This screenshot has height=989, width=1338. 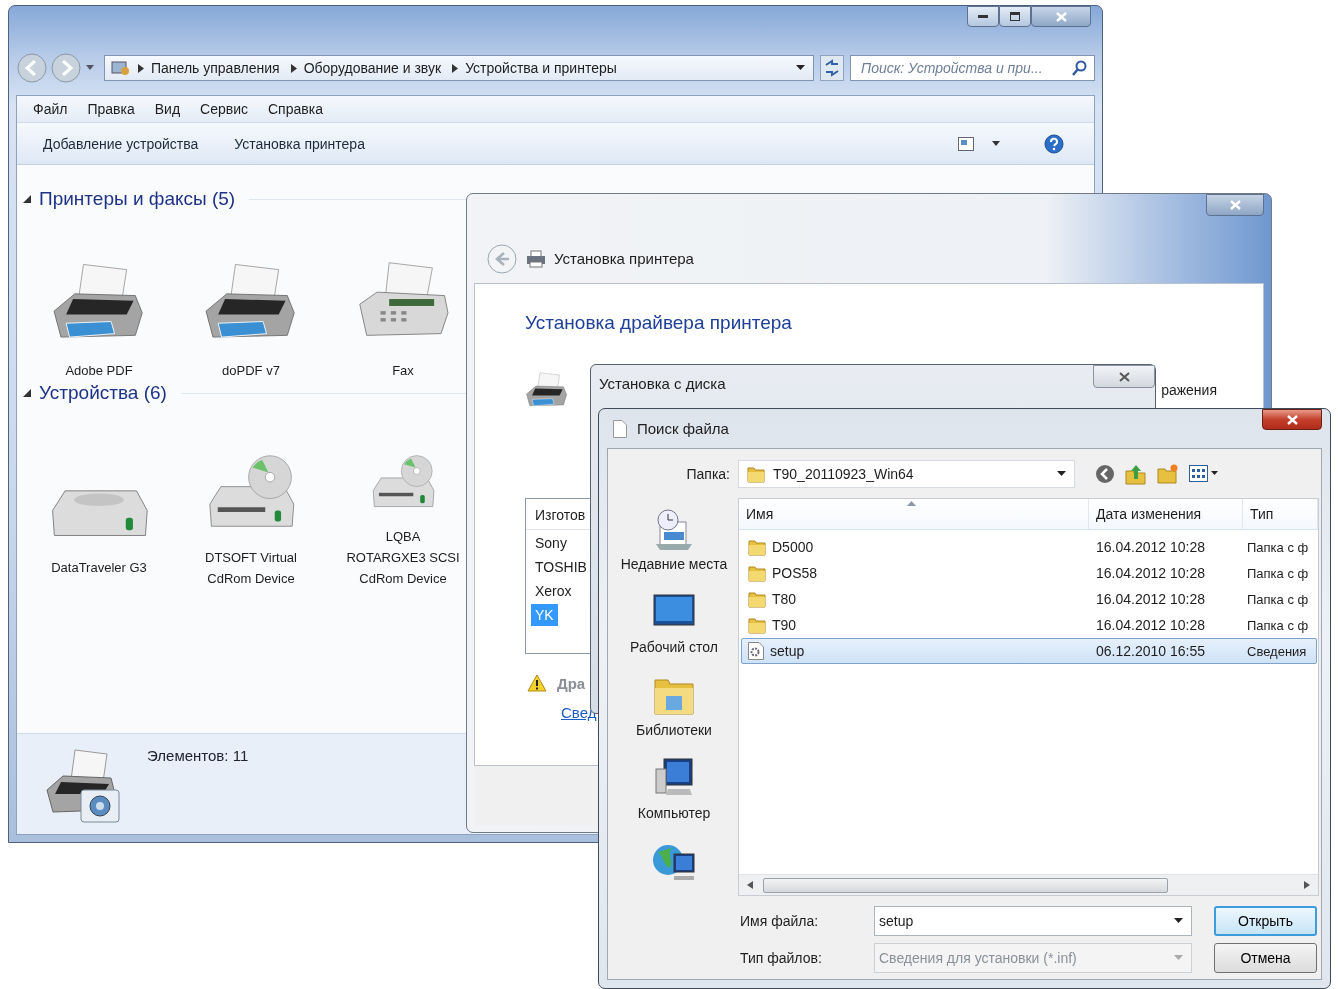 I want to click on address-field: Панель управления Оборудование и звук Устройства и принтеры, so click(x=459, y=68).